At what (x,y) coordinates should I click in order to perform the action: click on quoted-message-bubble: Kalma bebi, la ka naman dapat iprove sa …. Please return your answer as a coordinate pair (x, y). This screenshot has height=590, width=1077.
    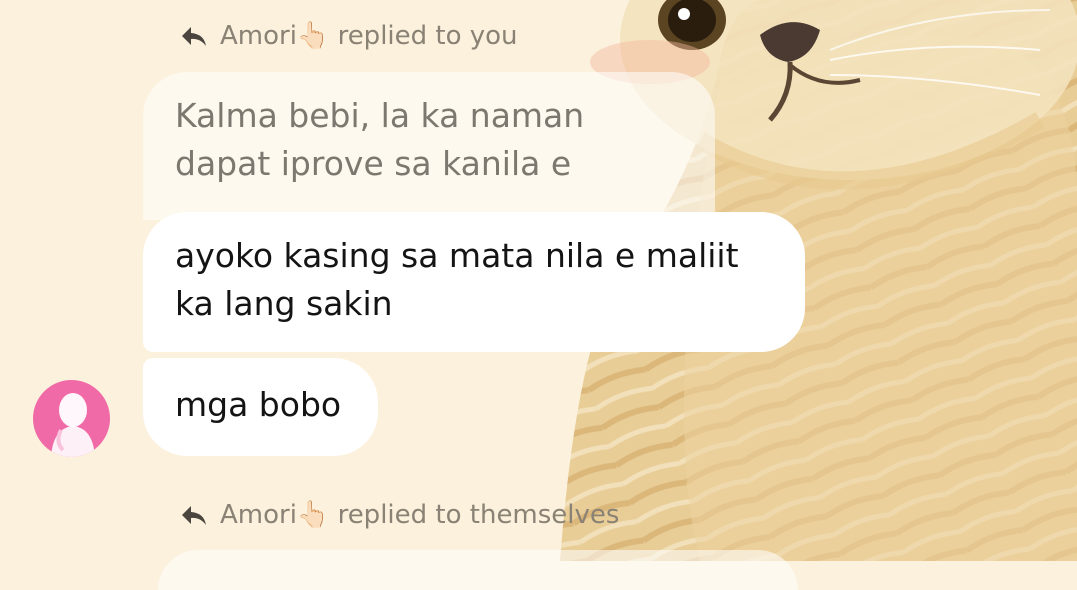
    Looking at the image, I should click on (429, 146).